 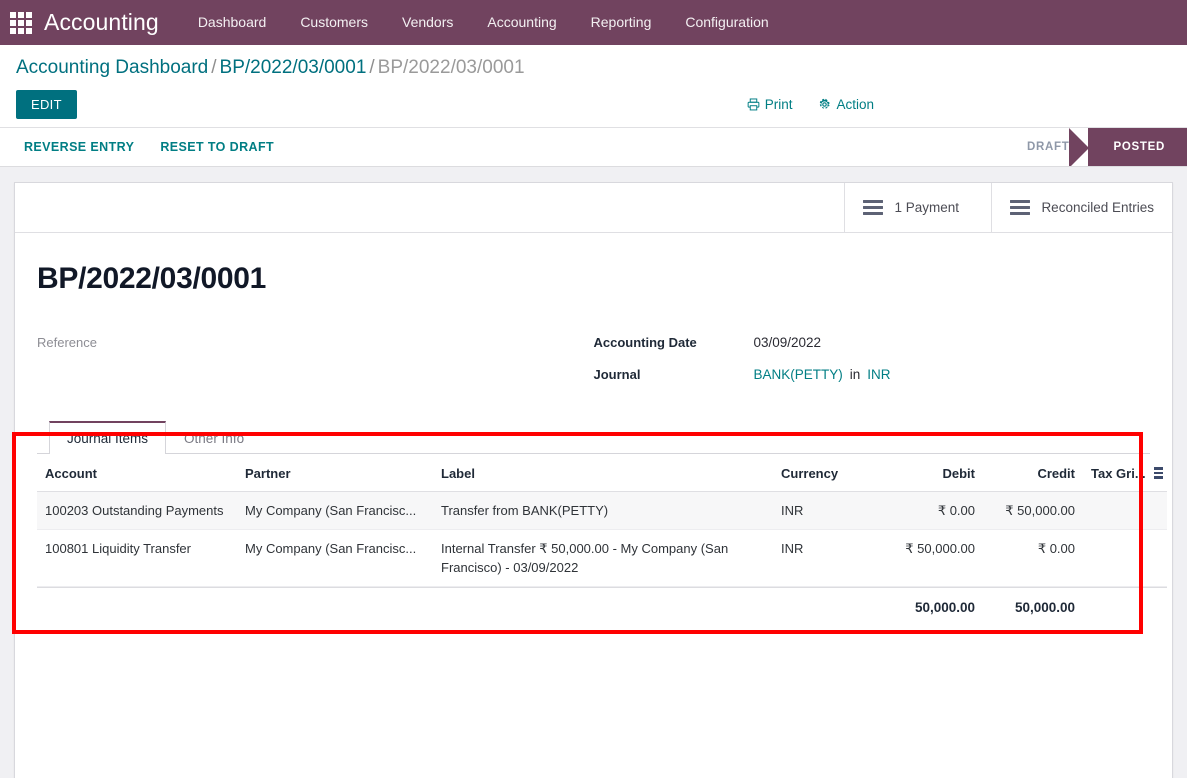 I want to click on cell-debit-text: ₹ 50,000.00, so click(x=940, y=548).